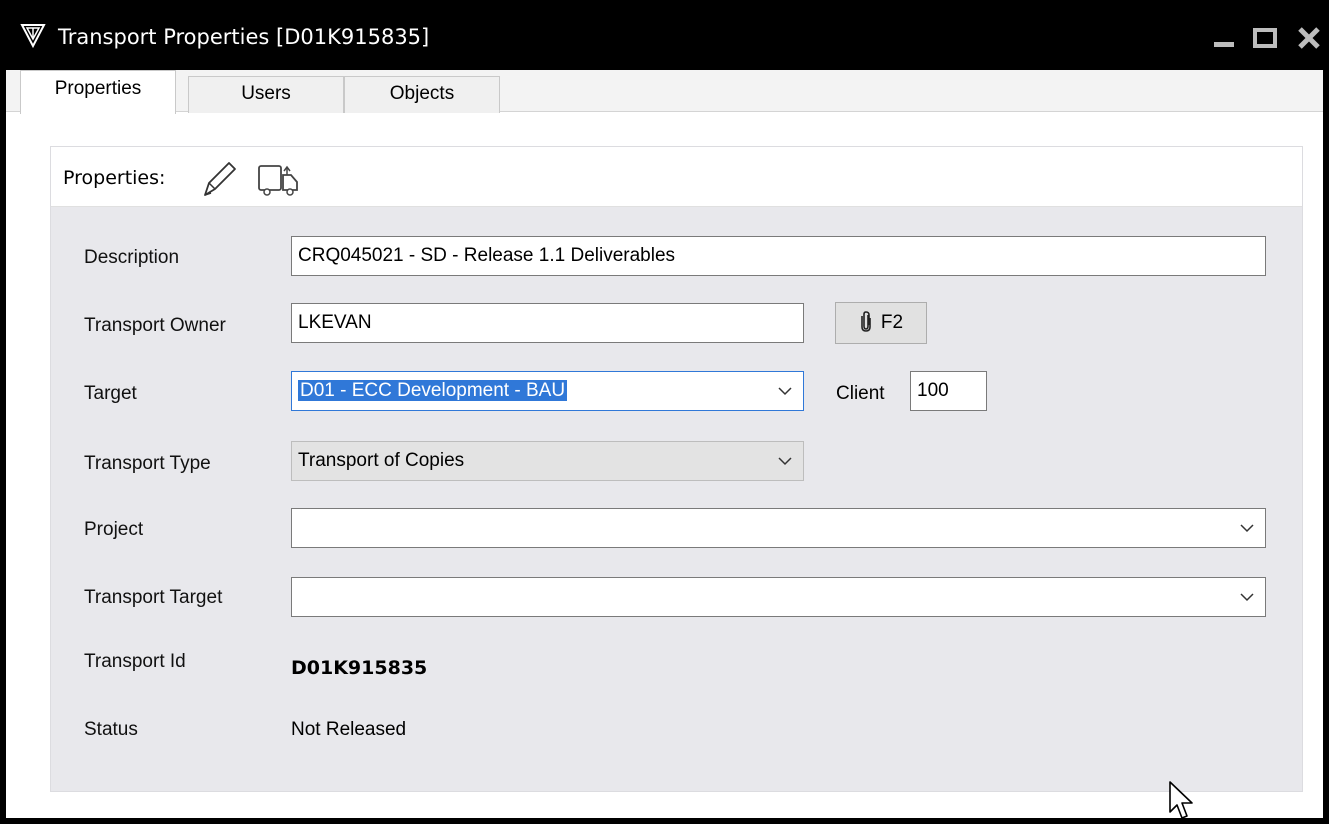 This screenshot has height=824, width=1329. I want to click on transport-type-label: Transport Type, so click(147, 463).